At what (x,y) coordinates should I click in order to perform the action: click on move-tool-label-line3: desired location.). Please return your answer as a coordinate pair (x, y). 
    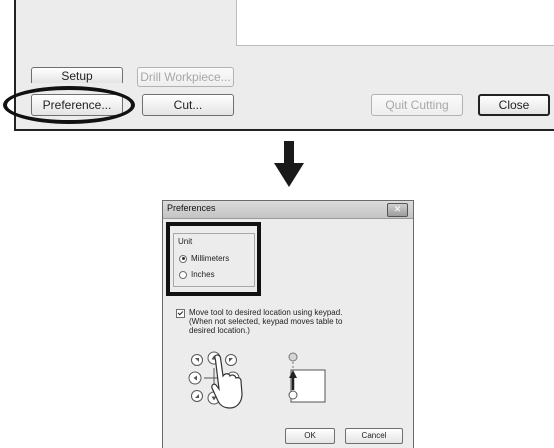
    Looking at the image, I should click on (219, 330).